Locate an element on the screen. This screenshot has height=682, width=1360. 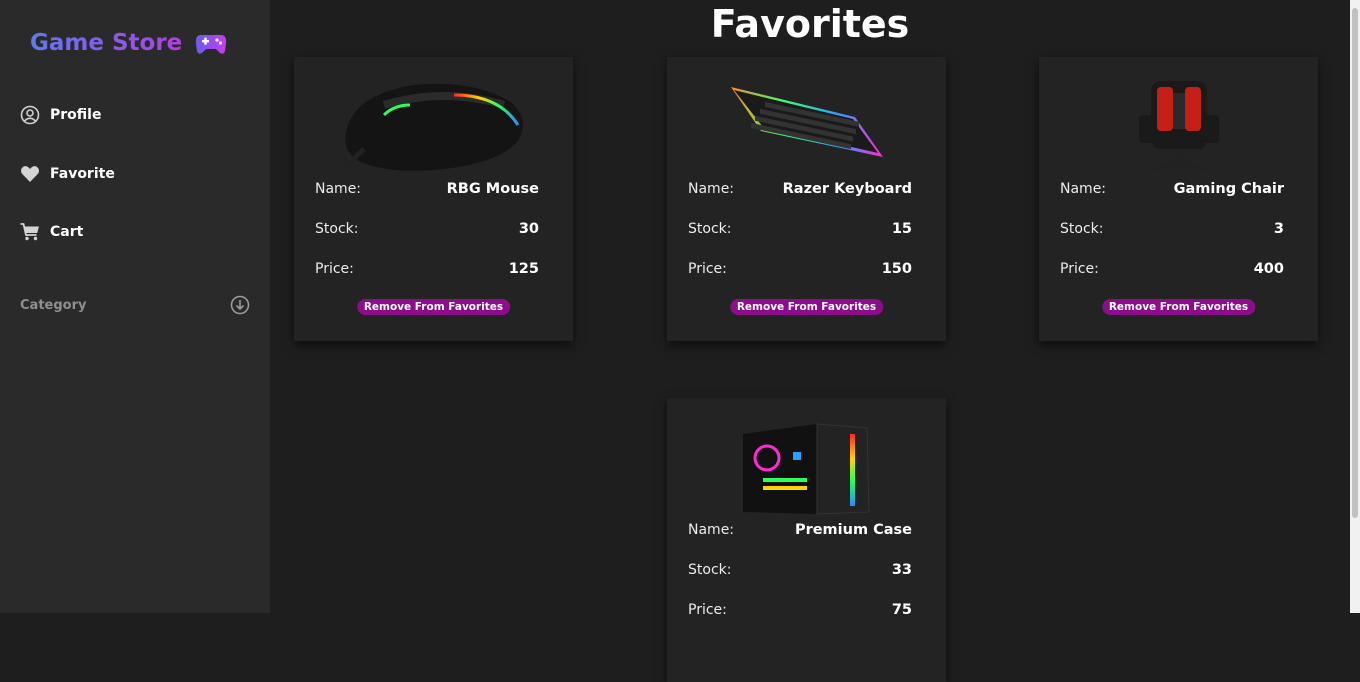
product-name-row: Name: RBG Mouse is located at coordinates (427, 189).